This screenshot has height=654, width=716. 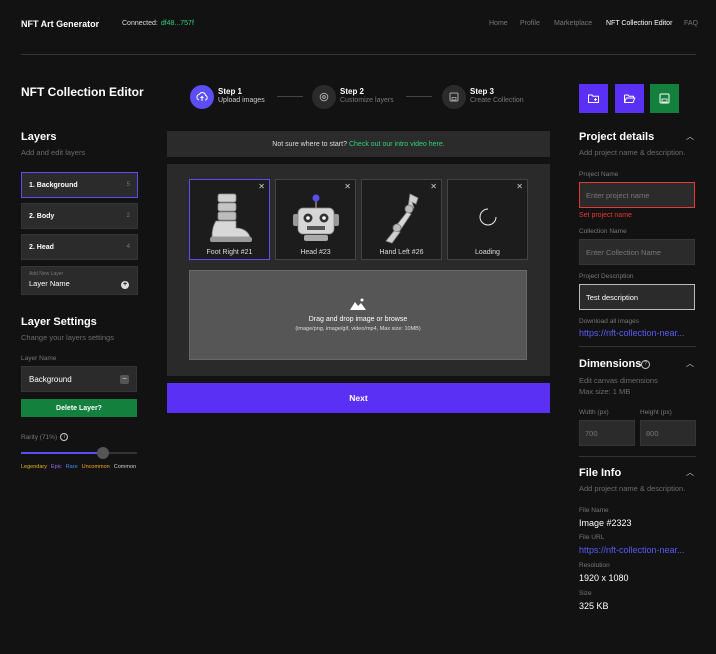 I want to click on layer-name-value: Background, so click(x=50, y=379).